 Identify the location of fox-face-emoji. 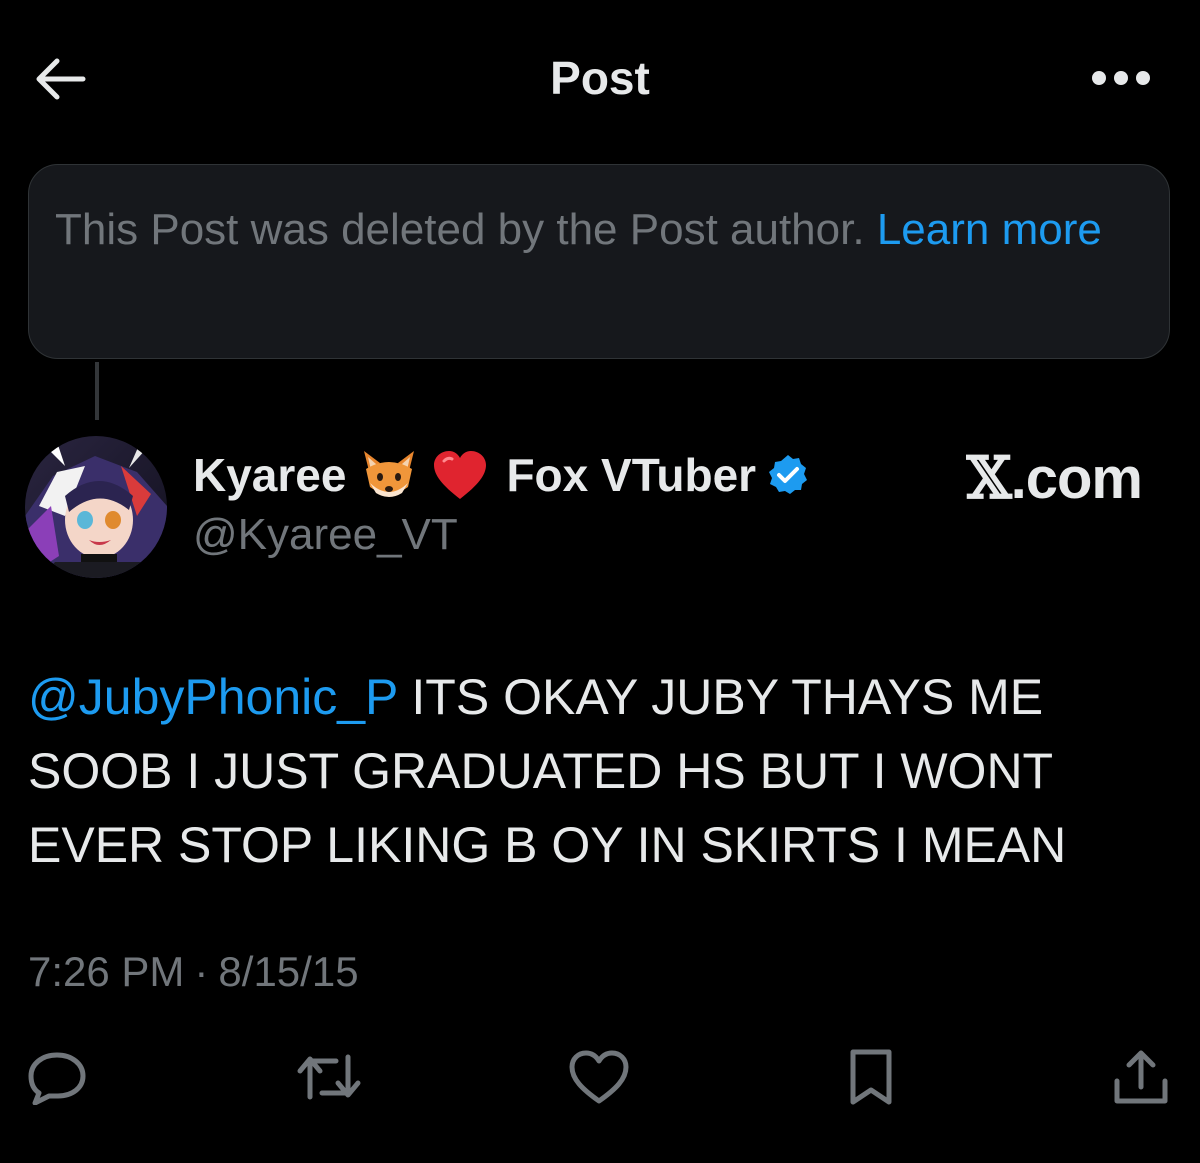
(389, 475).